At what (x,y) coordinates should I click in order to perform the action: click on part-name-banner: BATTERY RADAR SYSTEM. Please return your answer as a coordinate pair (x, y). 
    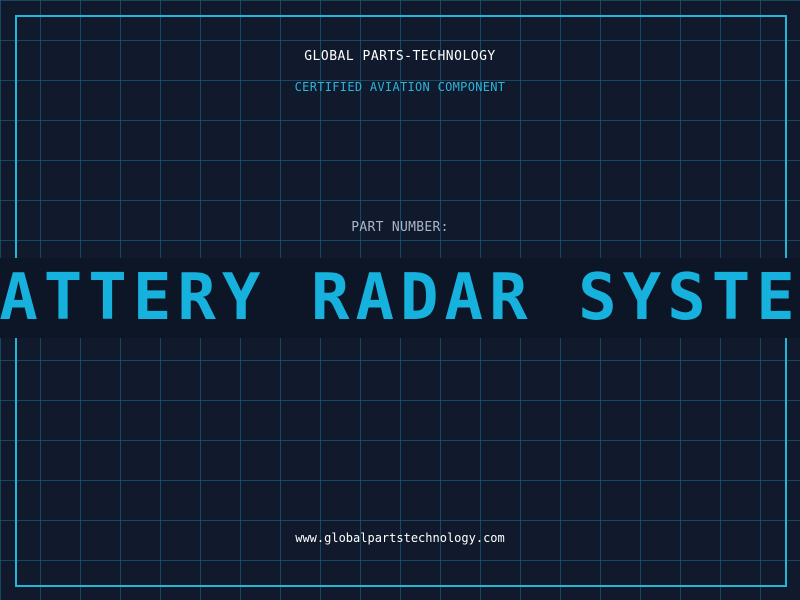
    Looking at the image, I should click on (400, 298).